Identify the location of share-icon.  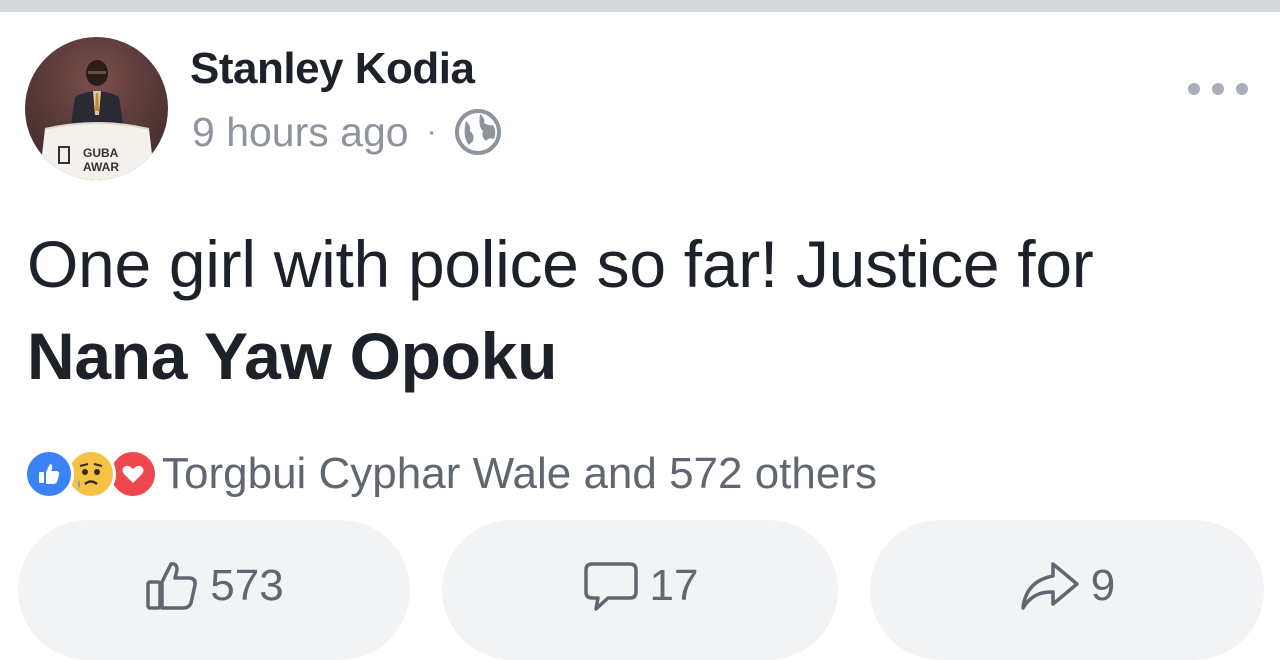
(1050, 586).